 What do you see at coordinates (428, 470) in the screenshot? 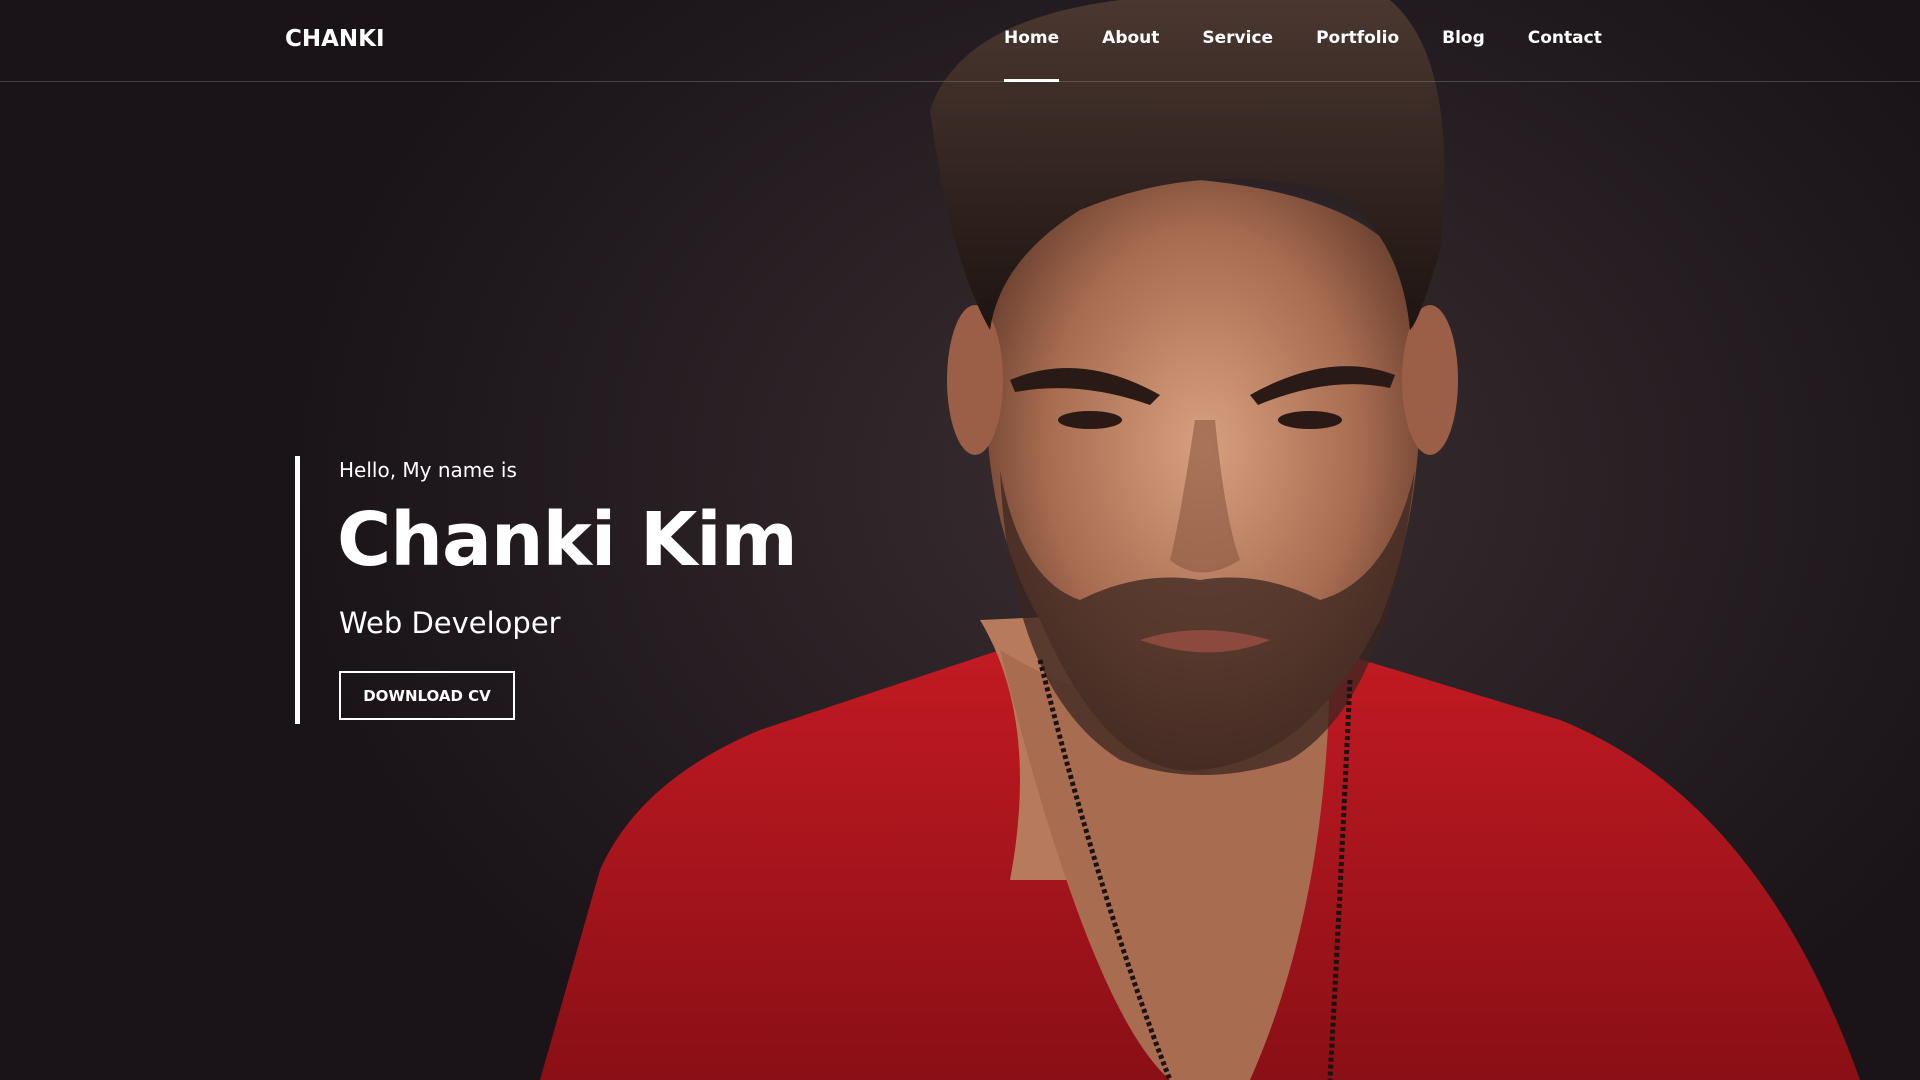
I see `hero-greeting: Hello, My name is` at bounding box center [428, 470].